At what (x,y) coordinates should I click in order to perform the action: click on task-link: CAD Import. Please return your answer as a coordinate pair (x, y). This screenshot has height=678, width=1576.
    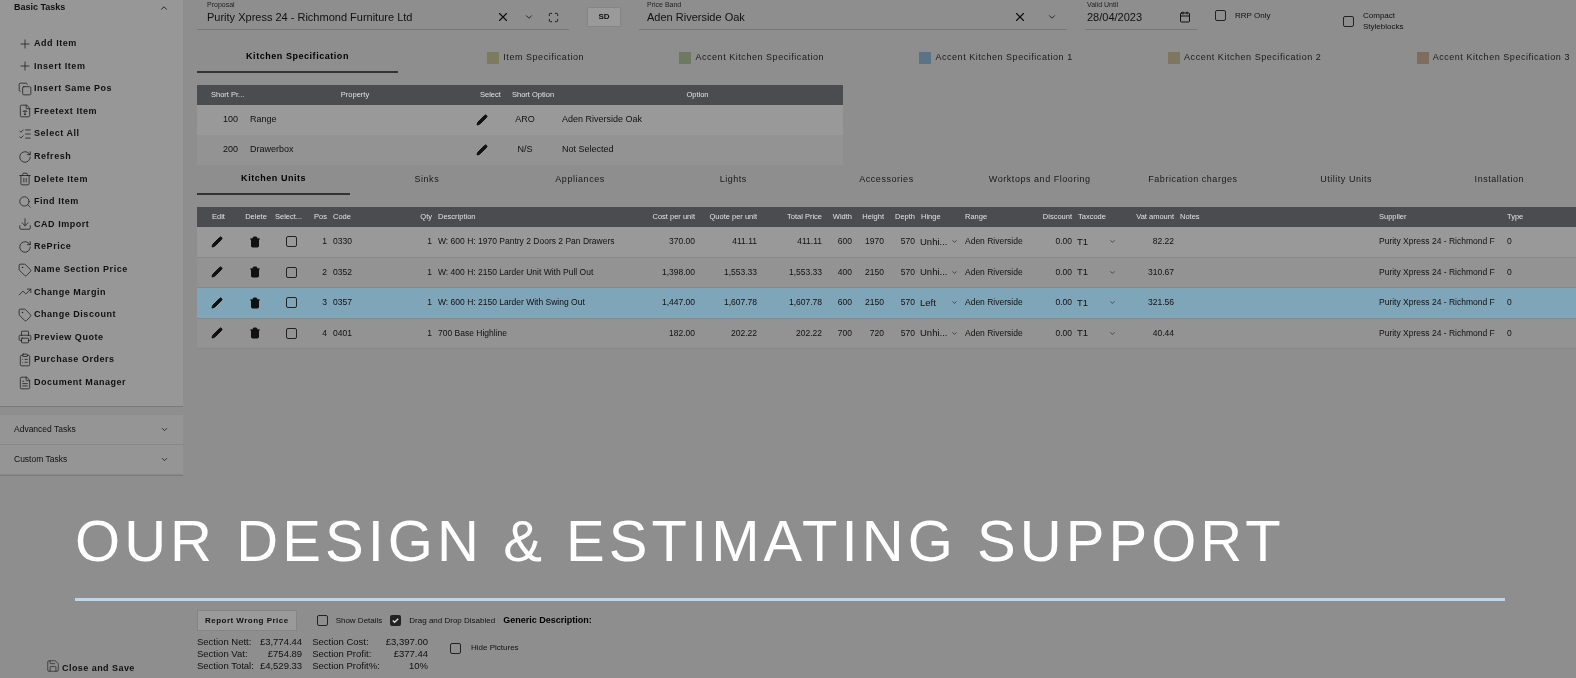
    Looking at the image, I should click on (62, 224).